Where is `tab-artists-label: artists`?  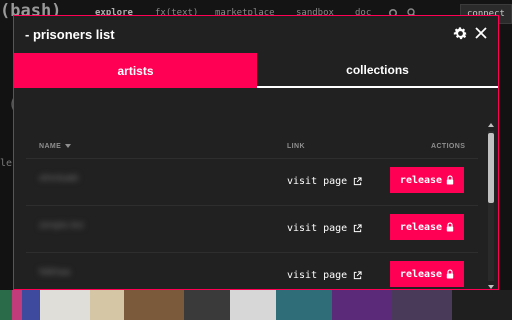 tab-artists-label: artists is located at coordinates (135, 70).